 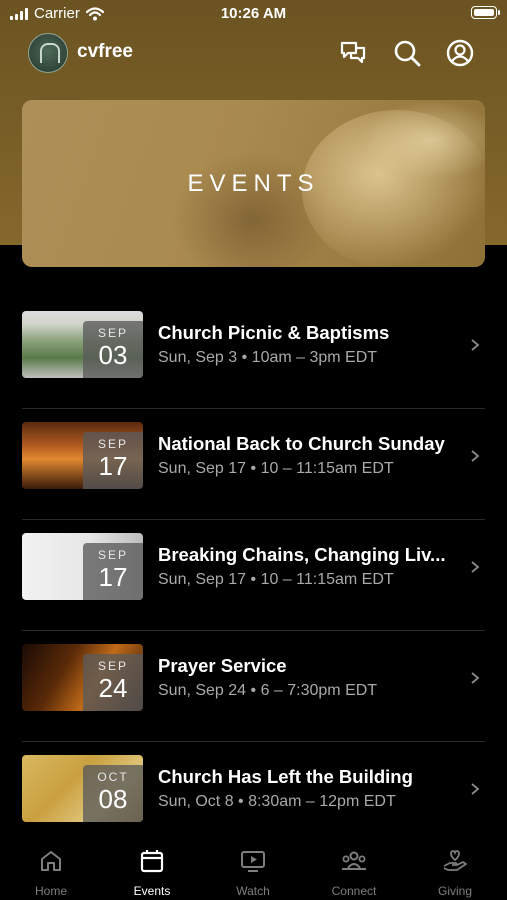 What do you see at coordinates (113, 349) in the screenshot?
I see `date-badge: SEP 03` at bounding box center [113, 349].